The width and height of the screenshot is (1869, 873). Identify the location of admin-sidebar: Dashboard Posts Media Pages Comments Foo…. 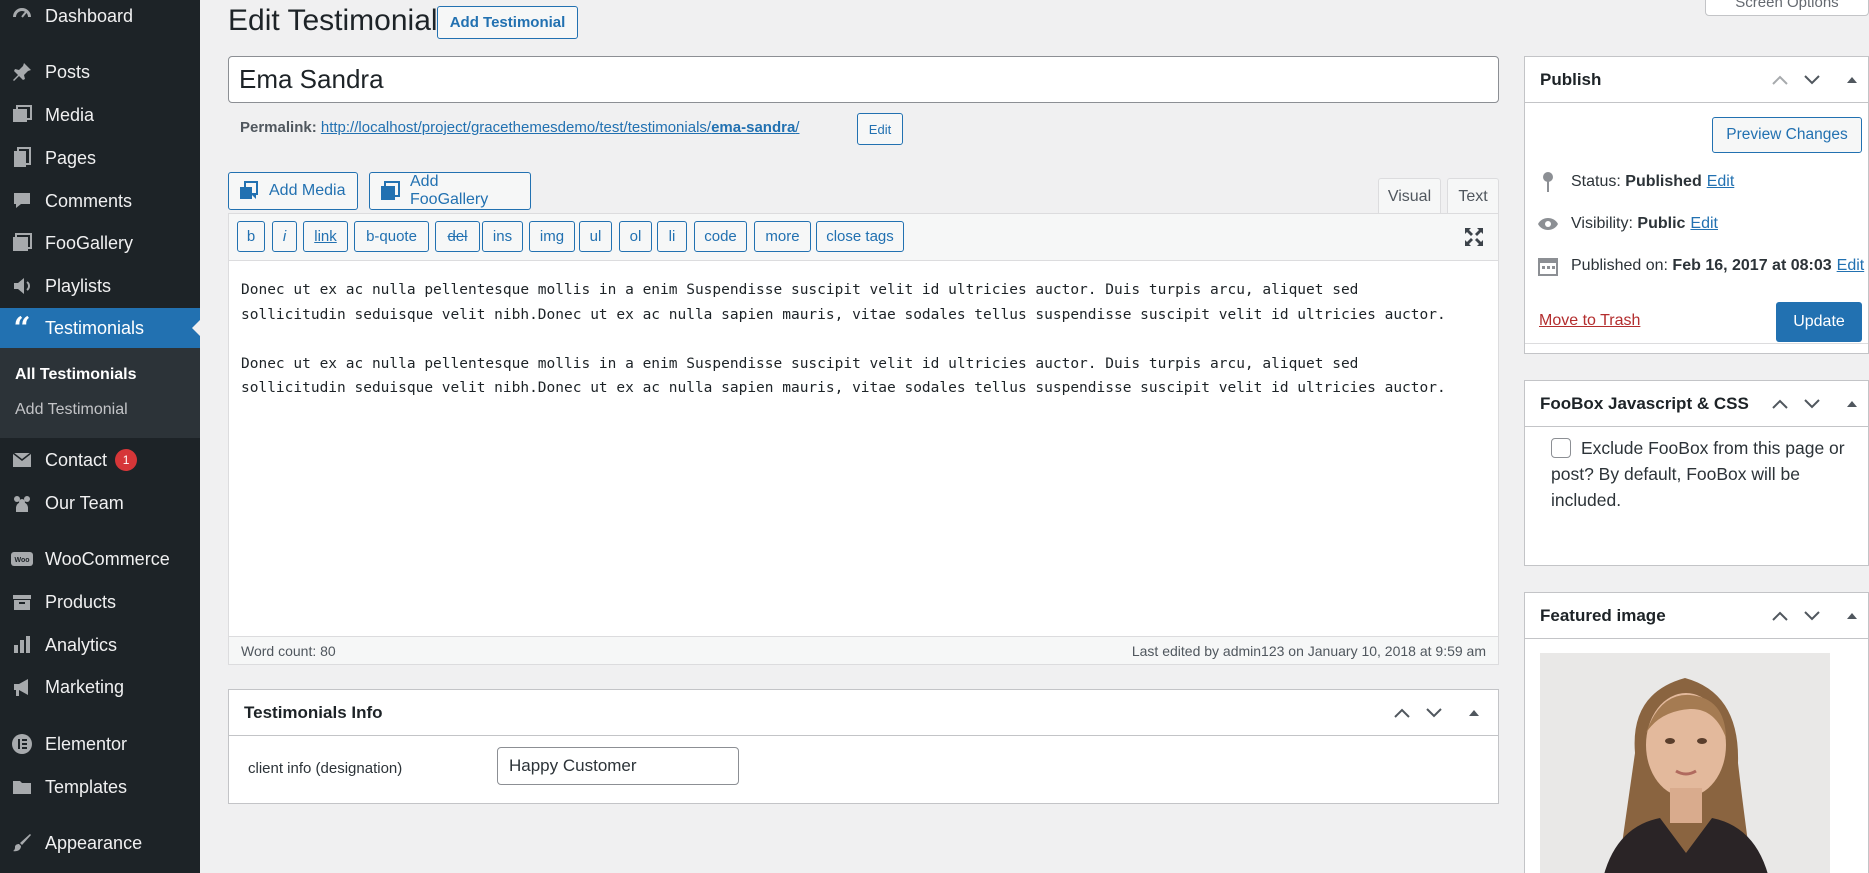
(100, 436).